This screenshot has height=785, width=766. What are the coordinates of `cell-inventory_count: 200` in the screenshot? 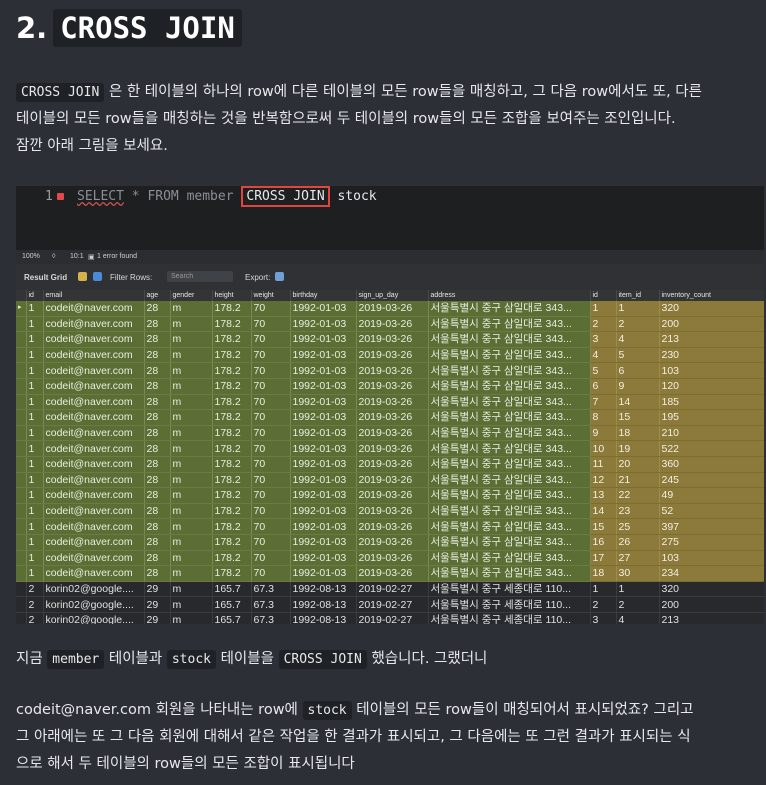 It's located at (711, 604).